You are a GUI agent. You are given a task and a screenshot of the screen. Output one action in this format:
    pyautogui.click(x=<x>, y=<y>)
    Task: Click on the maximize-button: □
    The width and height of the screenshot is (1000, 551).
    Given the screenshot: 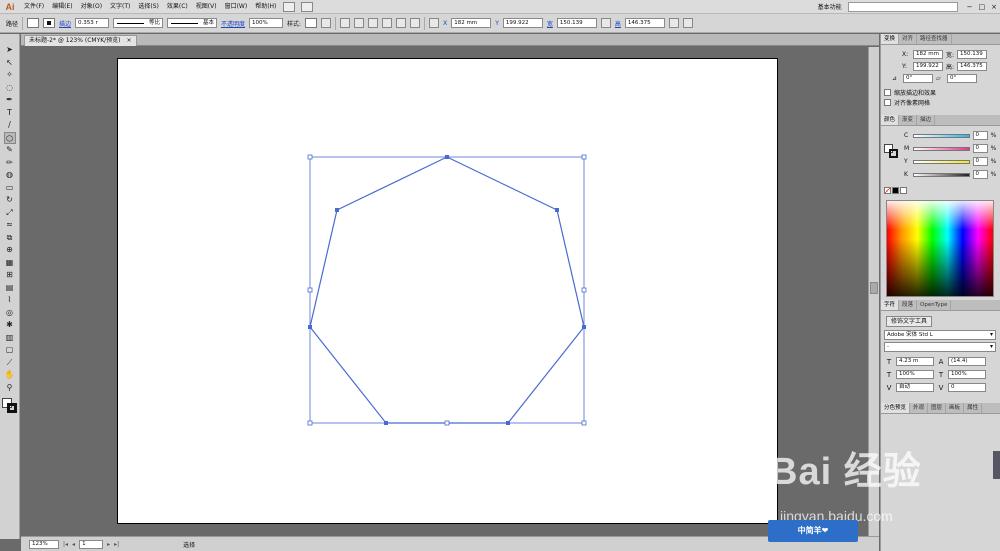 What is the action you would take?
    pyautogui.click(x=982, y=7)
    